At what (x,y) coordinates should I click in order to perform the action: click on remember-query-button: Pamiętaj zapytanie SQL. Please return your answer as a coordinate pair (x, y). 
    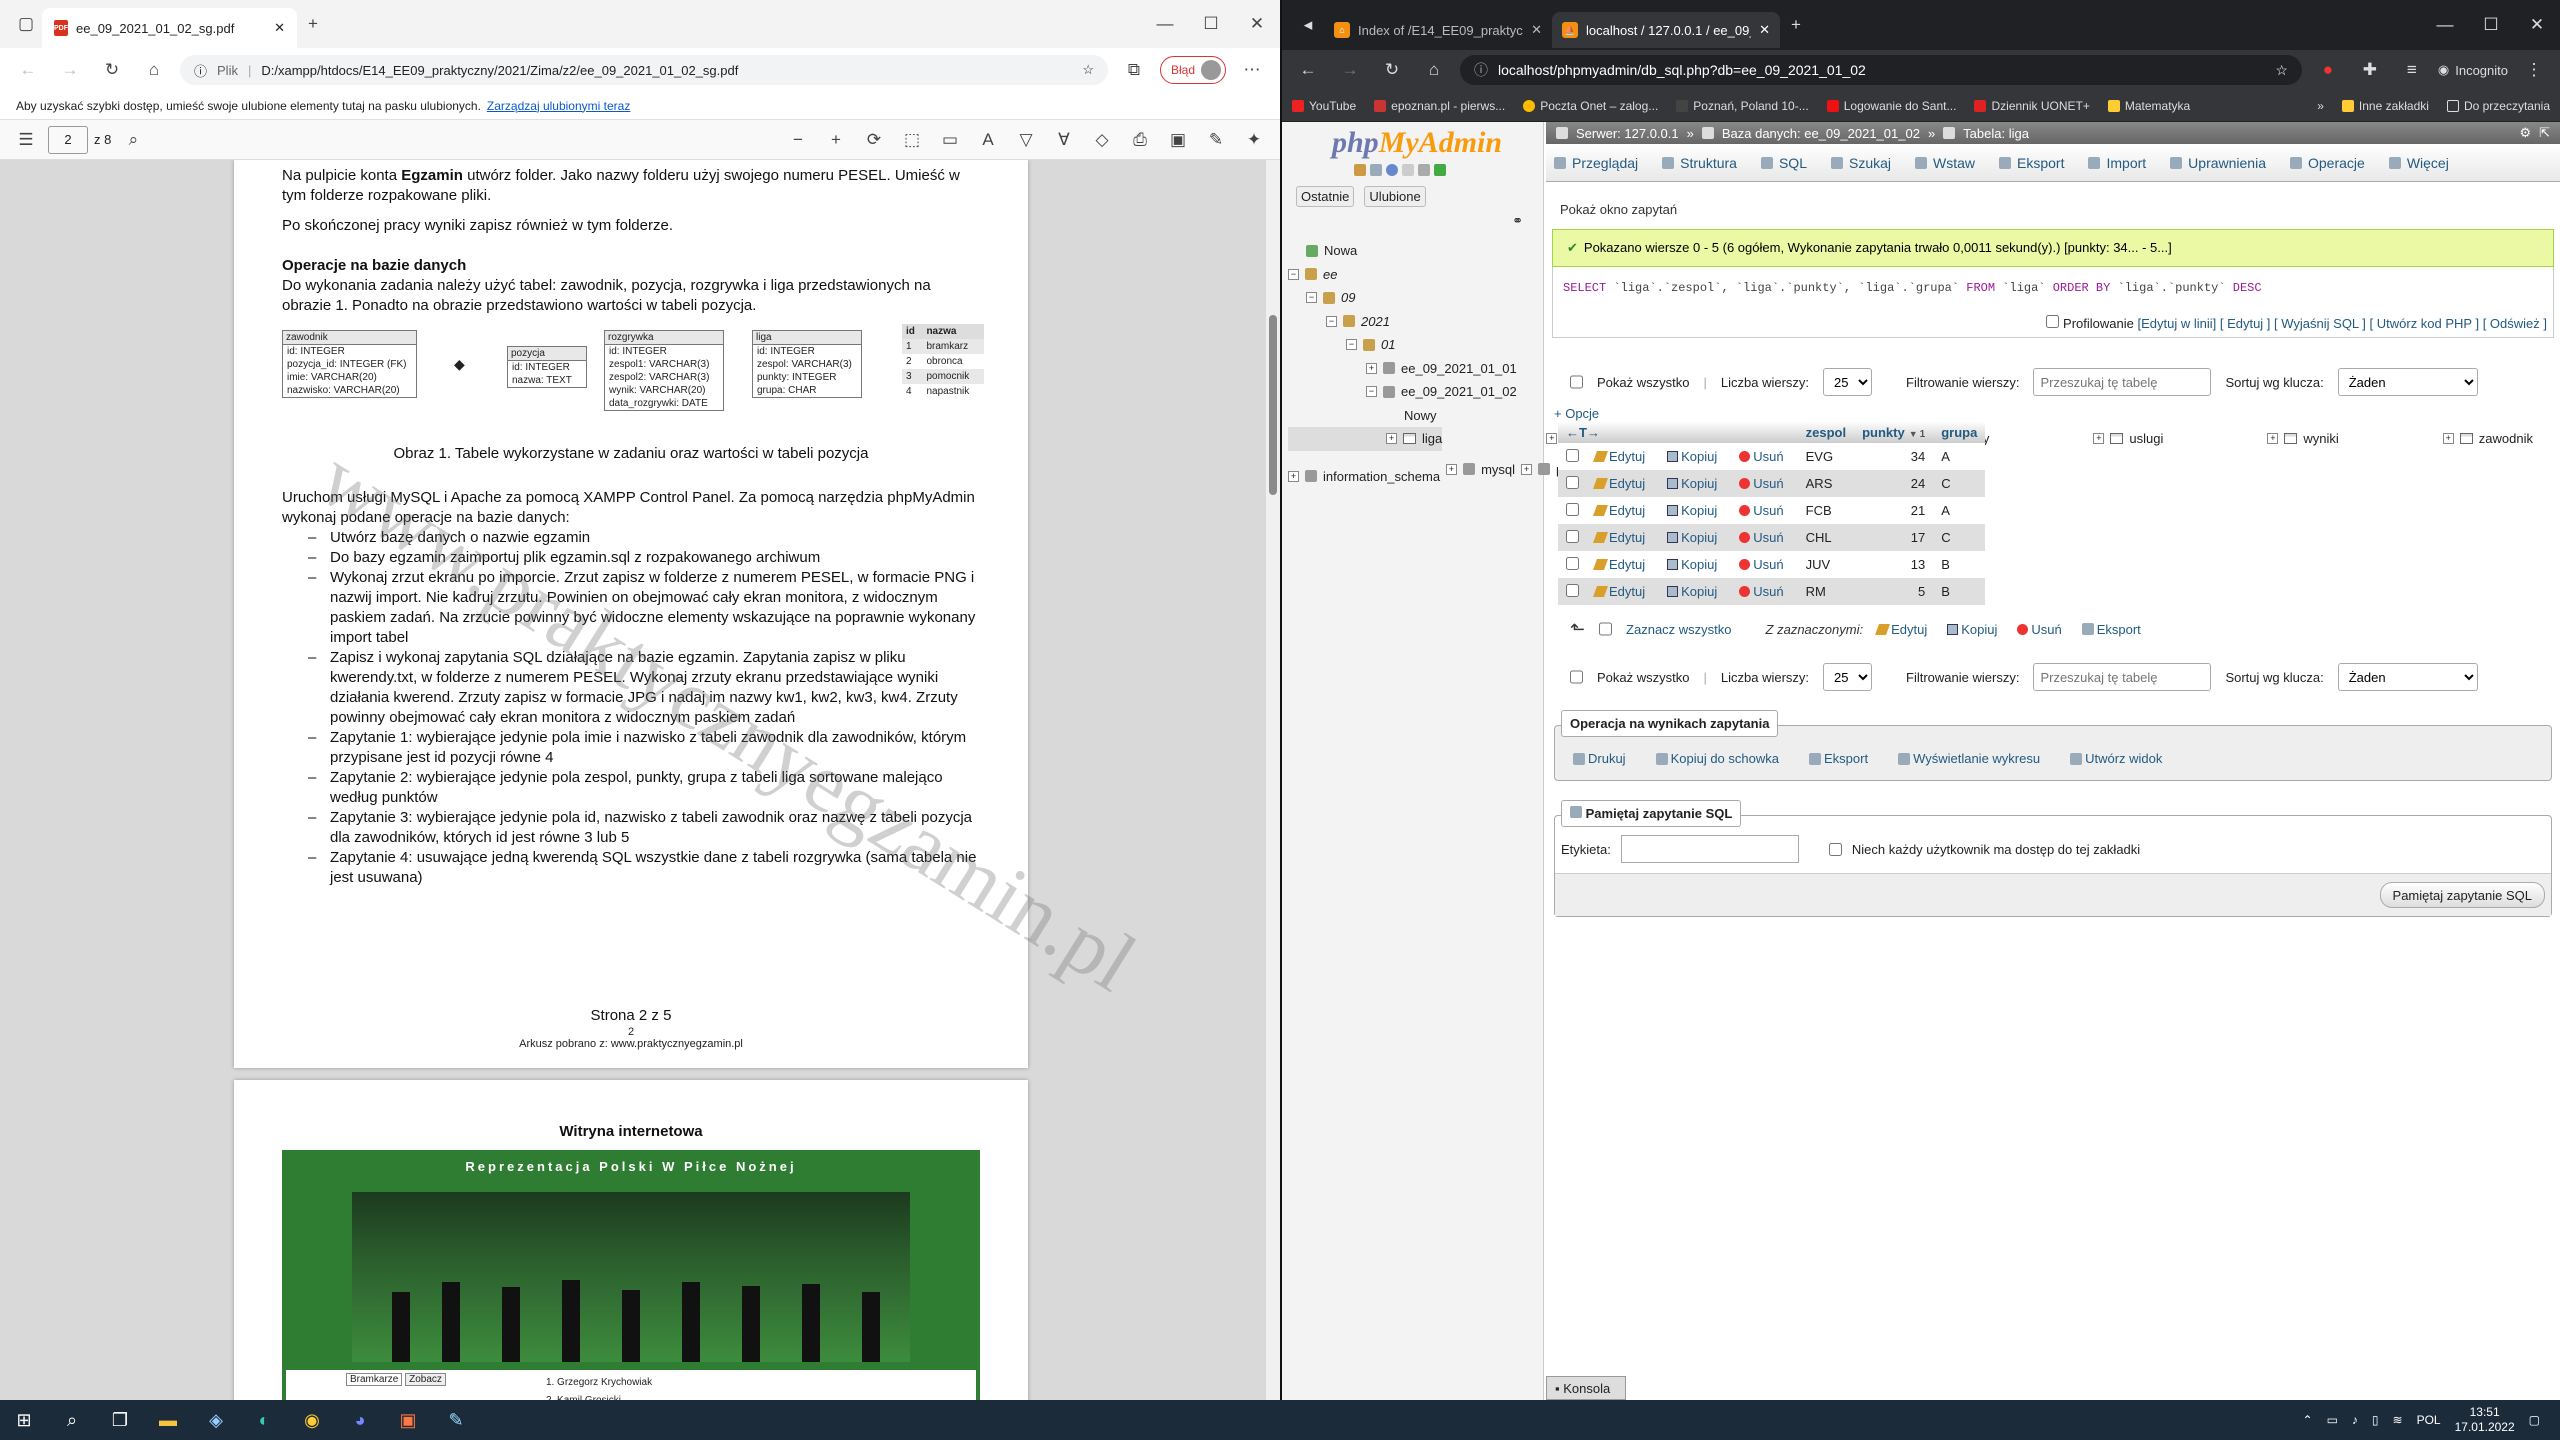
    Looking at the image, I should click on (2462, 895).